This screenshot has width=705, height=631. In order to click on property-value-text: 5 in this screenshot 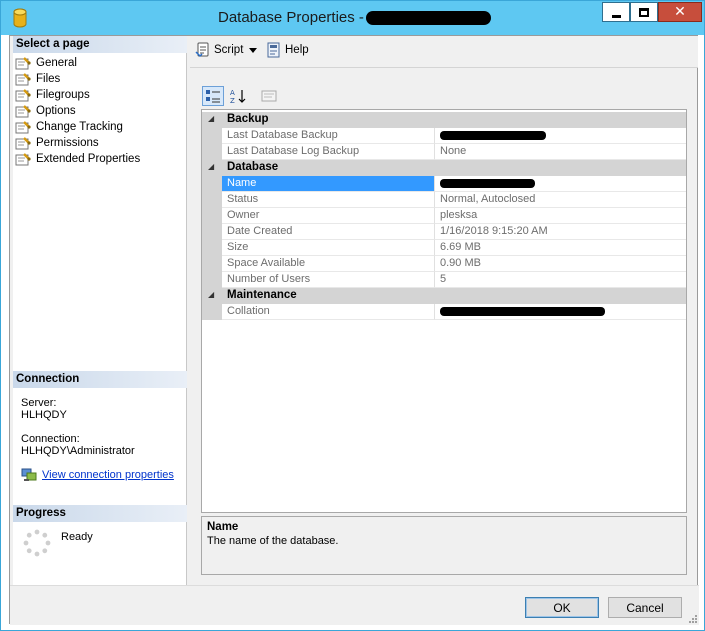, I will do `click(443, 279)`.